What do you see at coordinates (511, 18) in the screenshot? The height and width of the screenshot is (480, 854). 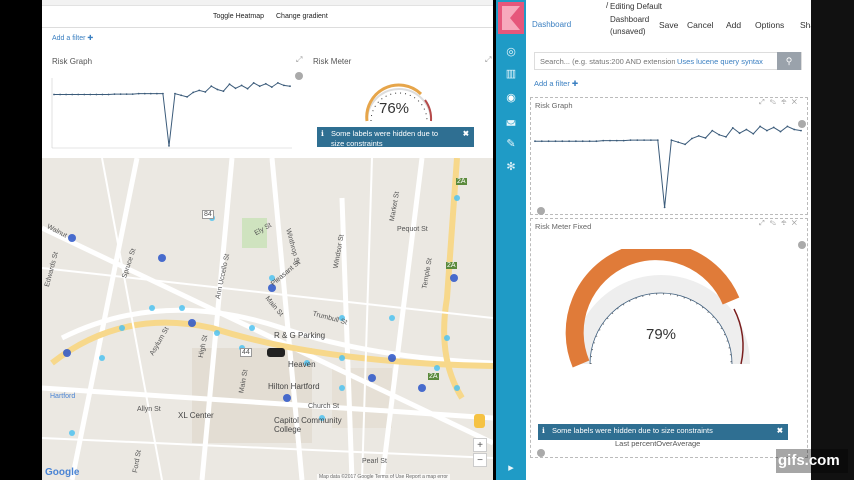 I see `kibana-logo-icon` at bounding box center [511, 18].